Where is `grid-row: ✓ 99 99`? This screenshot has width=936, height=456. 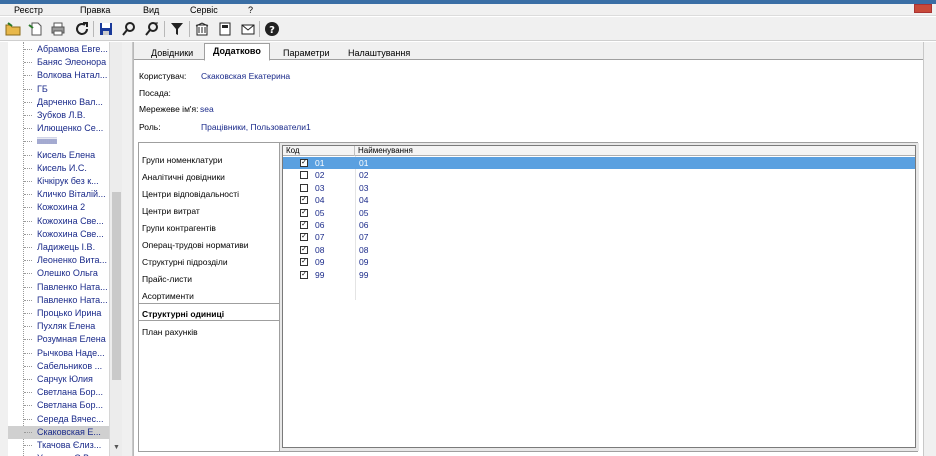 grid-row: ✓ 99 99 is located at coordinates (599, 275).